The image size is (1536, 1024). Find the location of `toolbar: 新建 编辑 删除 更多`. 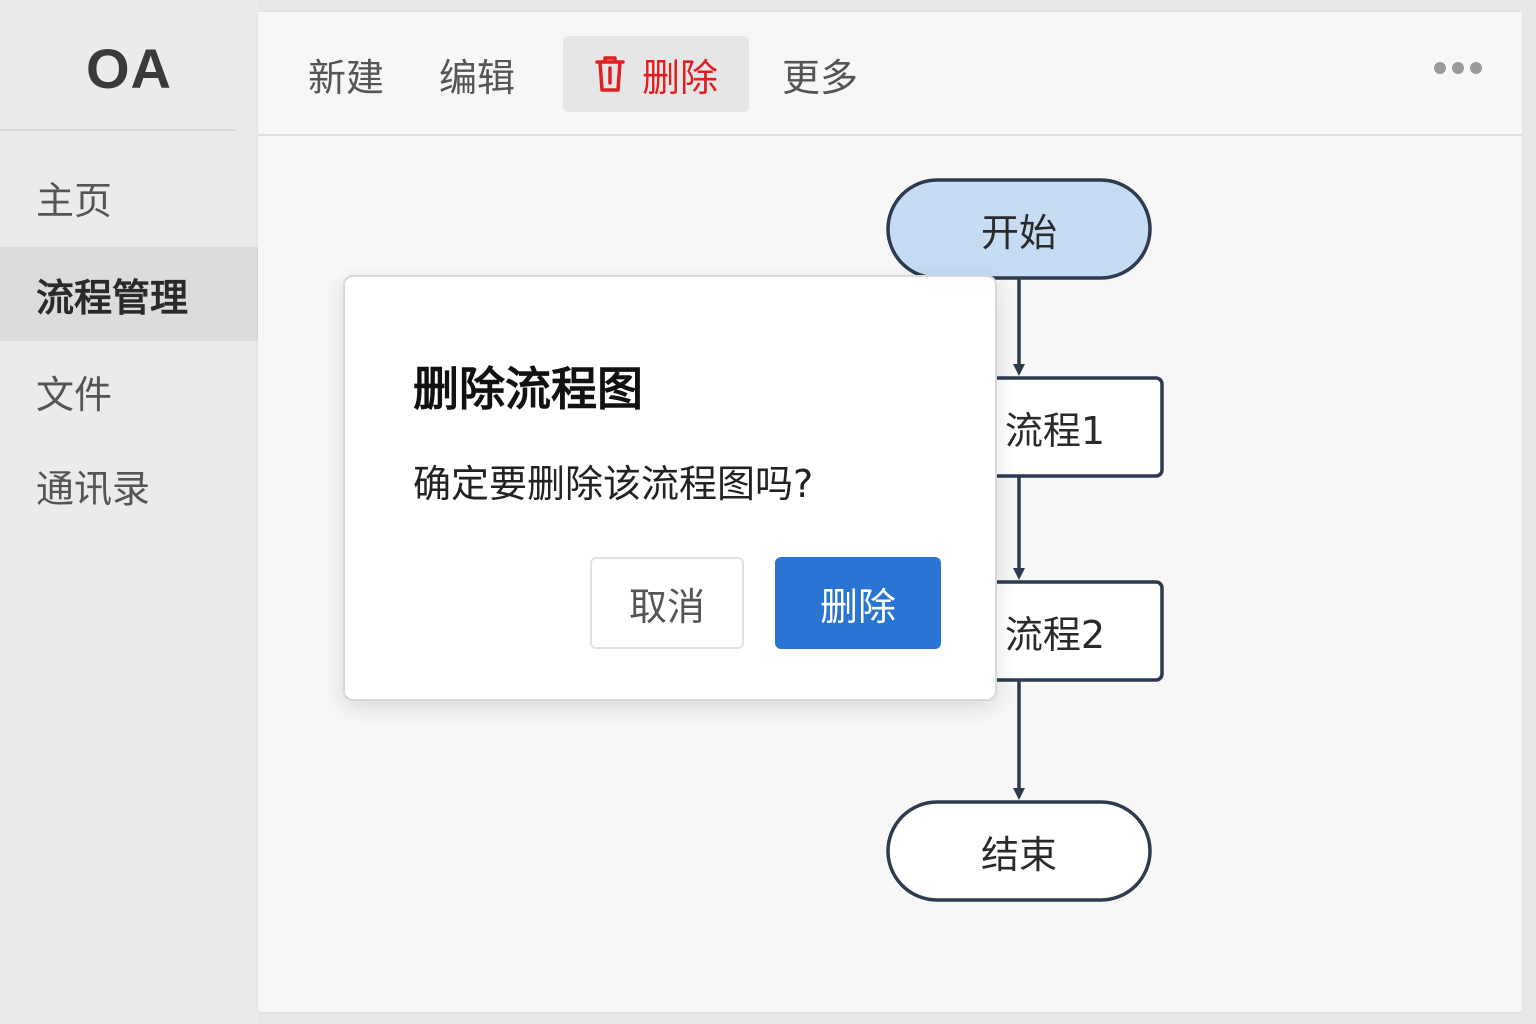

toolbar: 新建 编辑 删除 更多 is located at coordinates (890, 74).